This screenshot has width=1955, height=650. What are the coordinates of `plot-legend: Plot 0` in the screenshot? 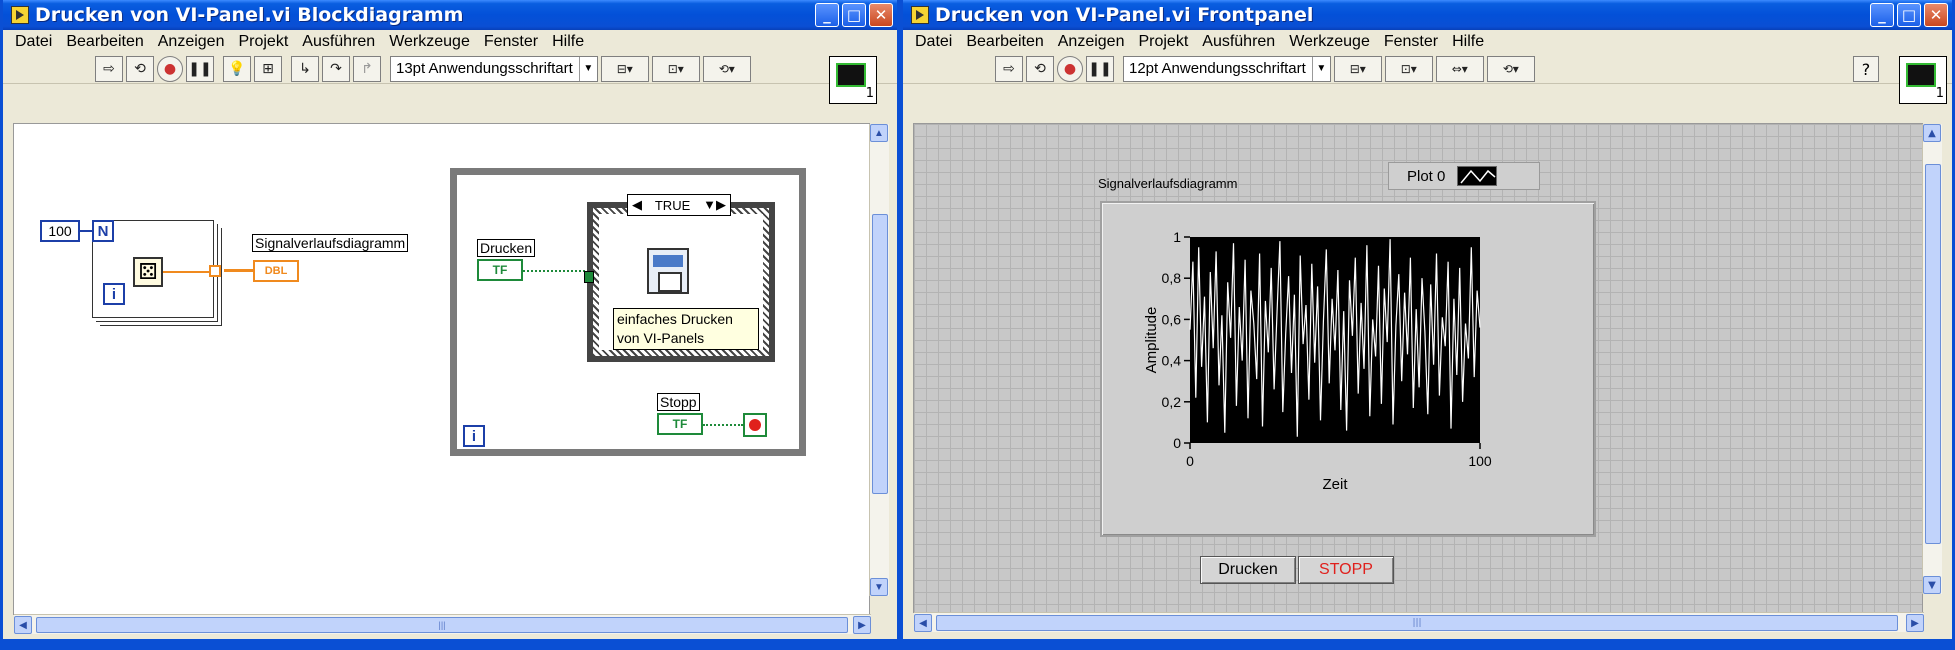 It's located at (1464, 176).